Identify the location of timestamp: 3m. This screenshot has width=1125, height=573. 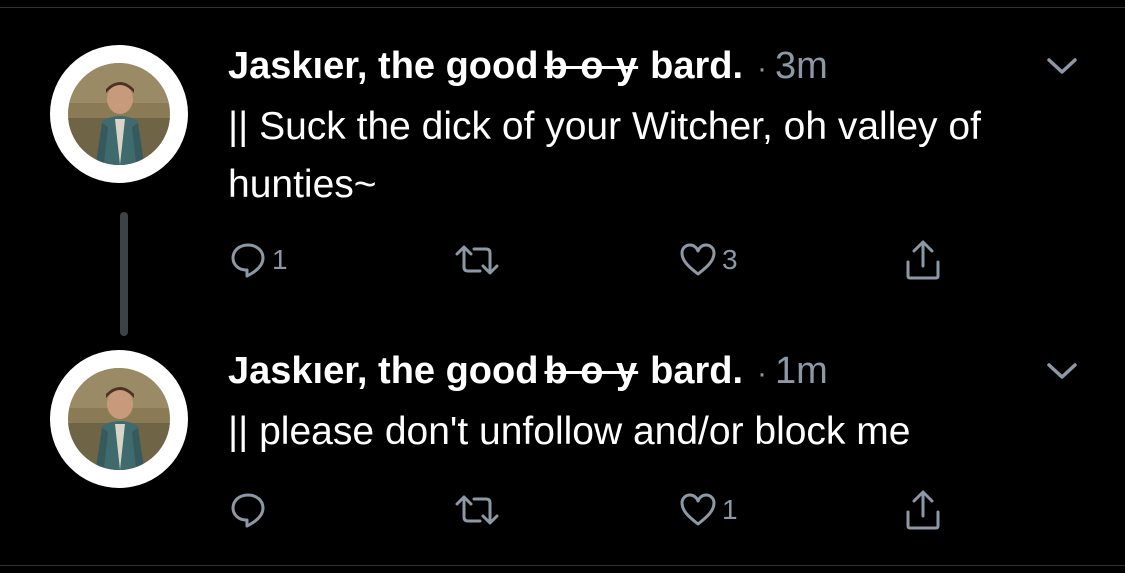
(801, 66).